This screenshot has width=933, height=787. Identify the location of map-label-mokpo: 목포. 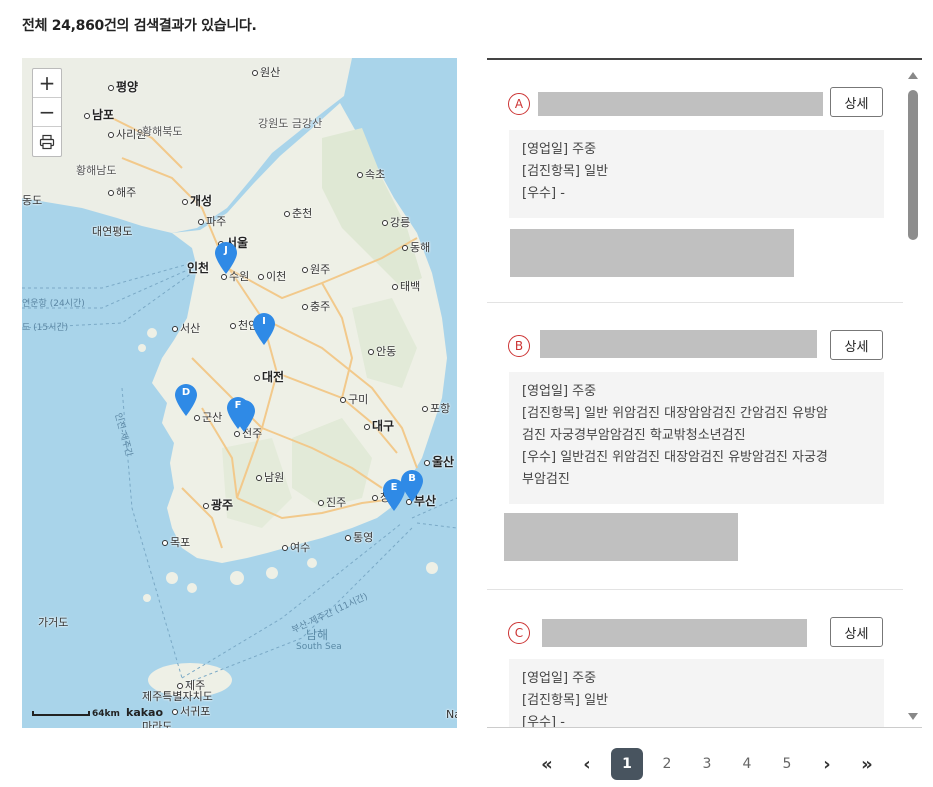
(176, 542).